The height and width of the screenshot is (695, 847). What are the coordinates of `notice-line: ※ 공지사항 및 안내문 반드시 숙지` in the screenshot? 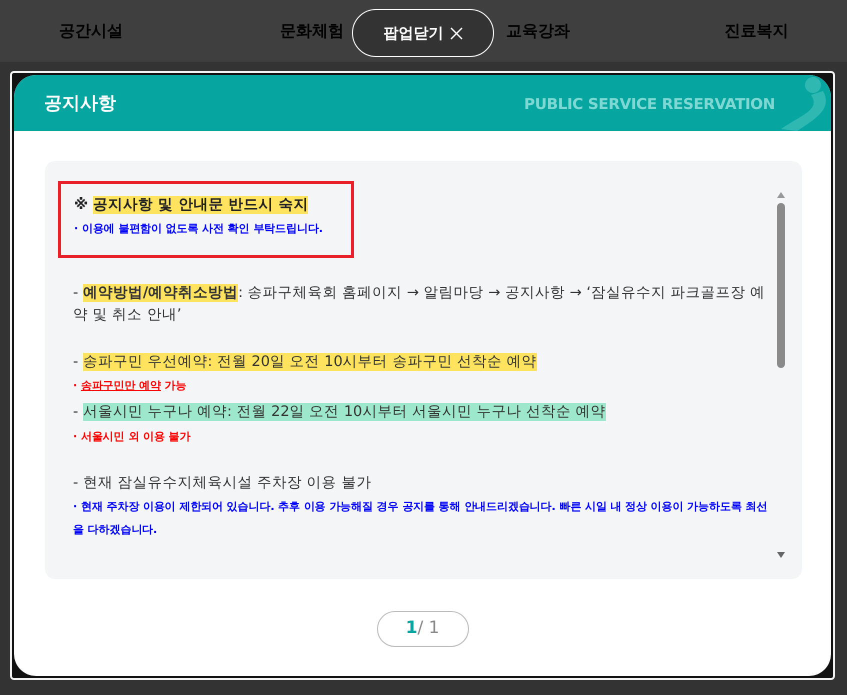 It's located at (192, 205).